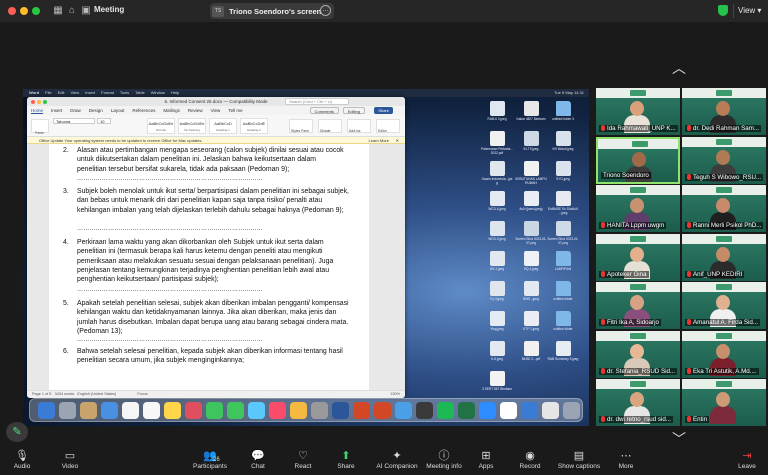  Describe the element at coordinates (33, 102) in the screenshot. I see `word-close-button` at that location.